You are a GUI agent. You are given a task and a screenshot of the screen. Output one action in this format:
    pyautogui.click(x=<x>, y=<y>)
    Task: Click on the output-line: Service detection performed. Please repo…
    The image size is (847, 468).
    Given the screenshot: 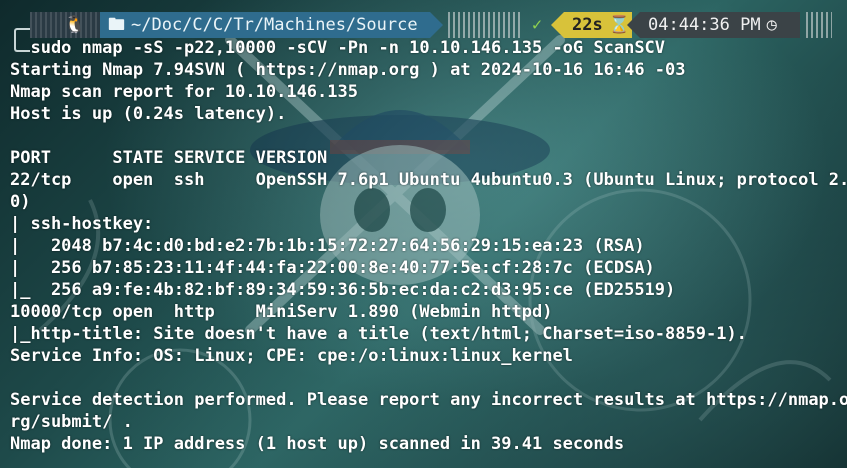 What is the action you would take?
    pyautogui.click(x=428, y=400)
    